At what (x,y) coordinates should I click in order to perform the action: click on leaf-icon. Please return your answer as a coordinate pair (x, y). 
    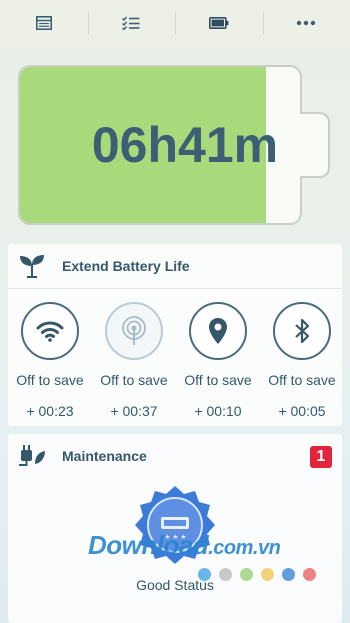
    Looking at the image, I should click on (32, 266).